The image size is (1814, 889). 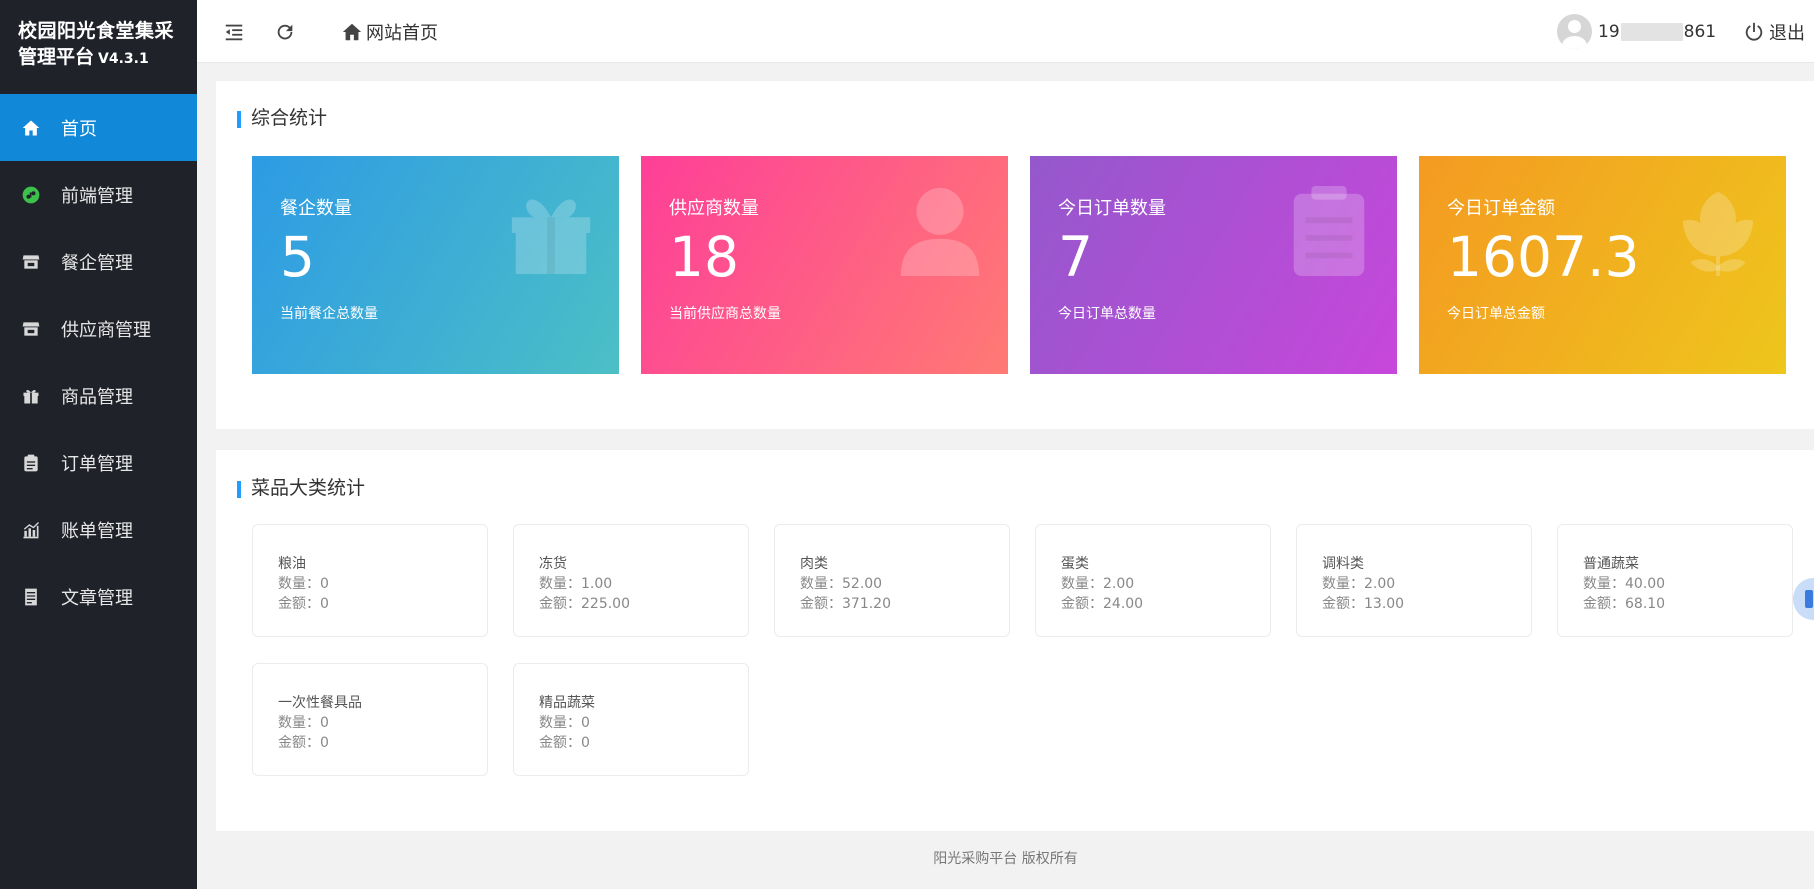 What do you see at coordinates (1675, 580) in the screenshot?
I see `category-card: 普通蔬菜数量：40.00 金额：68.10` at bounding box center [1675, 580].